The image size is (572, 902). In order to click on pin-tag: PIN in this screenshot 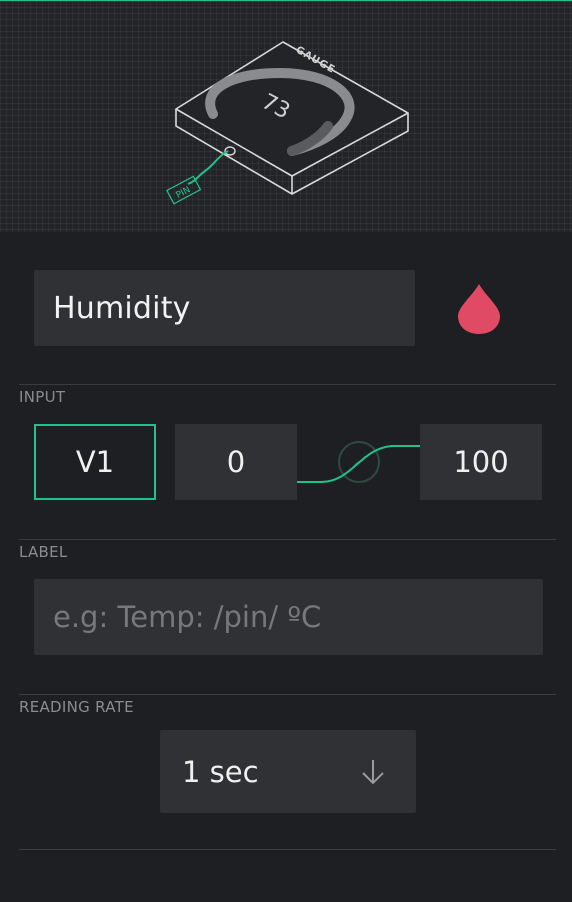, I will do `click(184, 193)`.